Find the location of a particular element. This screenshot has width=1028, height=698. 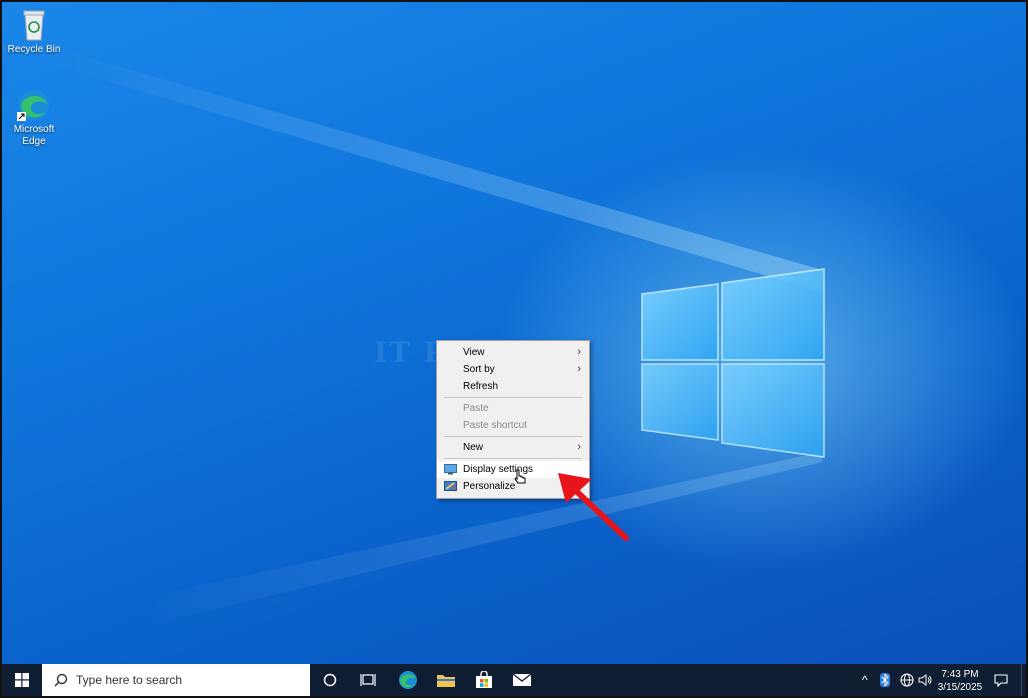

start-button is located at coordinates (22, 680).